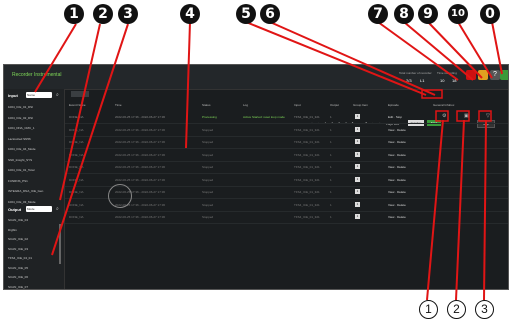 Image resolution: width=512 pixels, height=334 pixels. Describe the element at coordinates (447, 73) in the screenshot. I see `time-recording-label: Time recording` at that location.